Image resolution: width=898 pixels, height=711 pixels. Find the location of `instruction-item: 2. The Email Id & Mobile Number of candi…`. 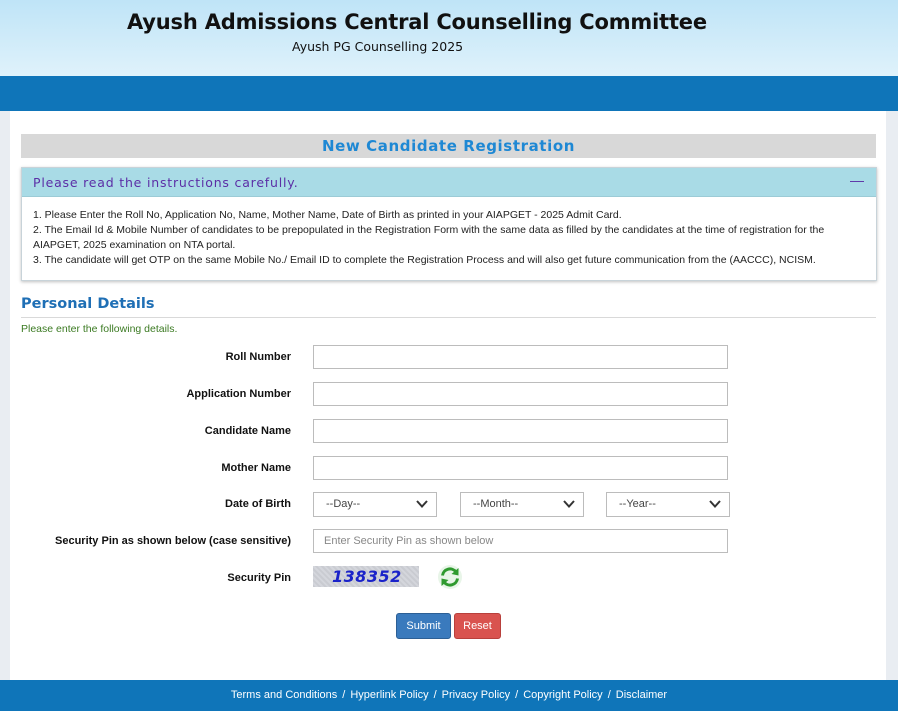

instruction-item: 2. The Email Id & Mobile Number of candi… is located at coordinates (429, 237).